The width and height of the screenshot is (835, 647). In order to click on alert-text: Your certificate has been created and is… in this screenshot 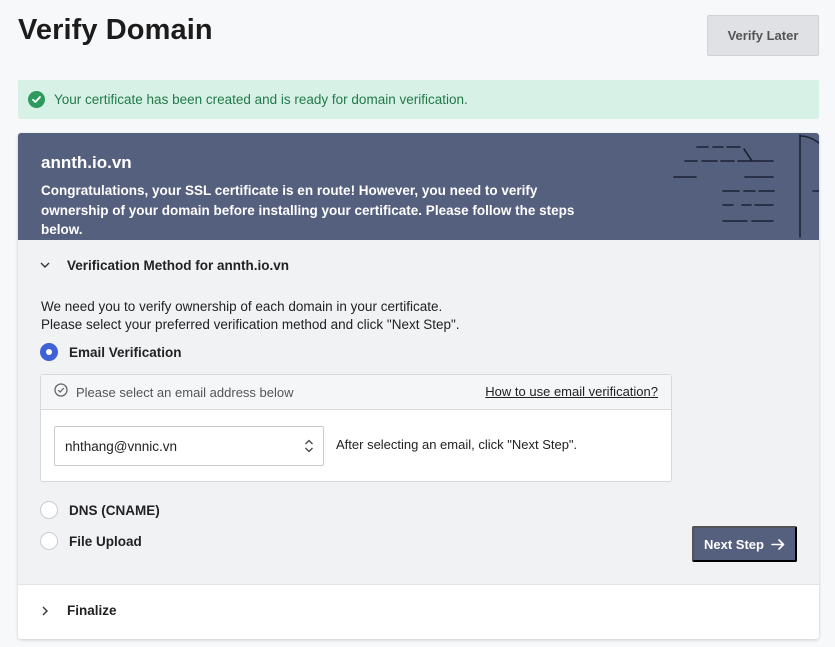, I will do `click(261, 99)`.